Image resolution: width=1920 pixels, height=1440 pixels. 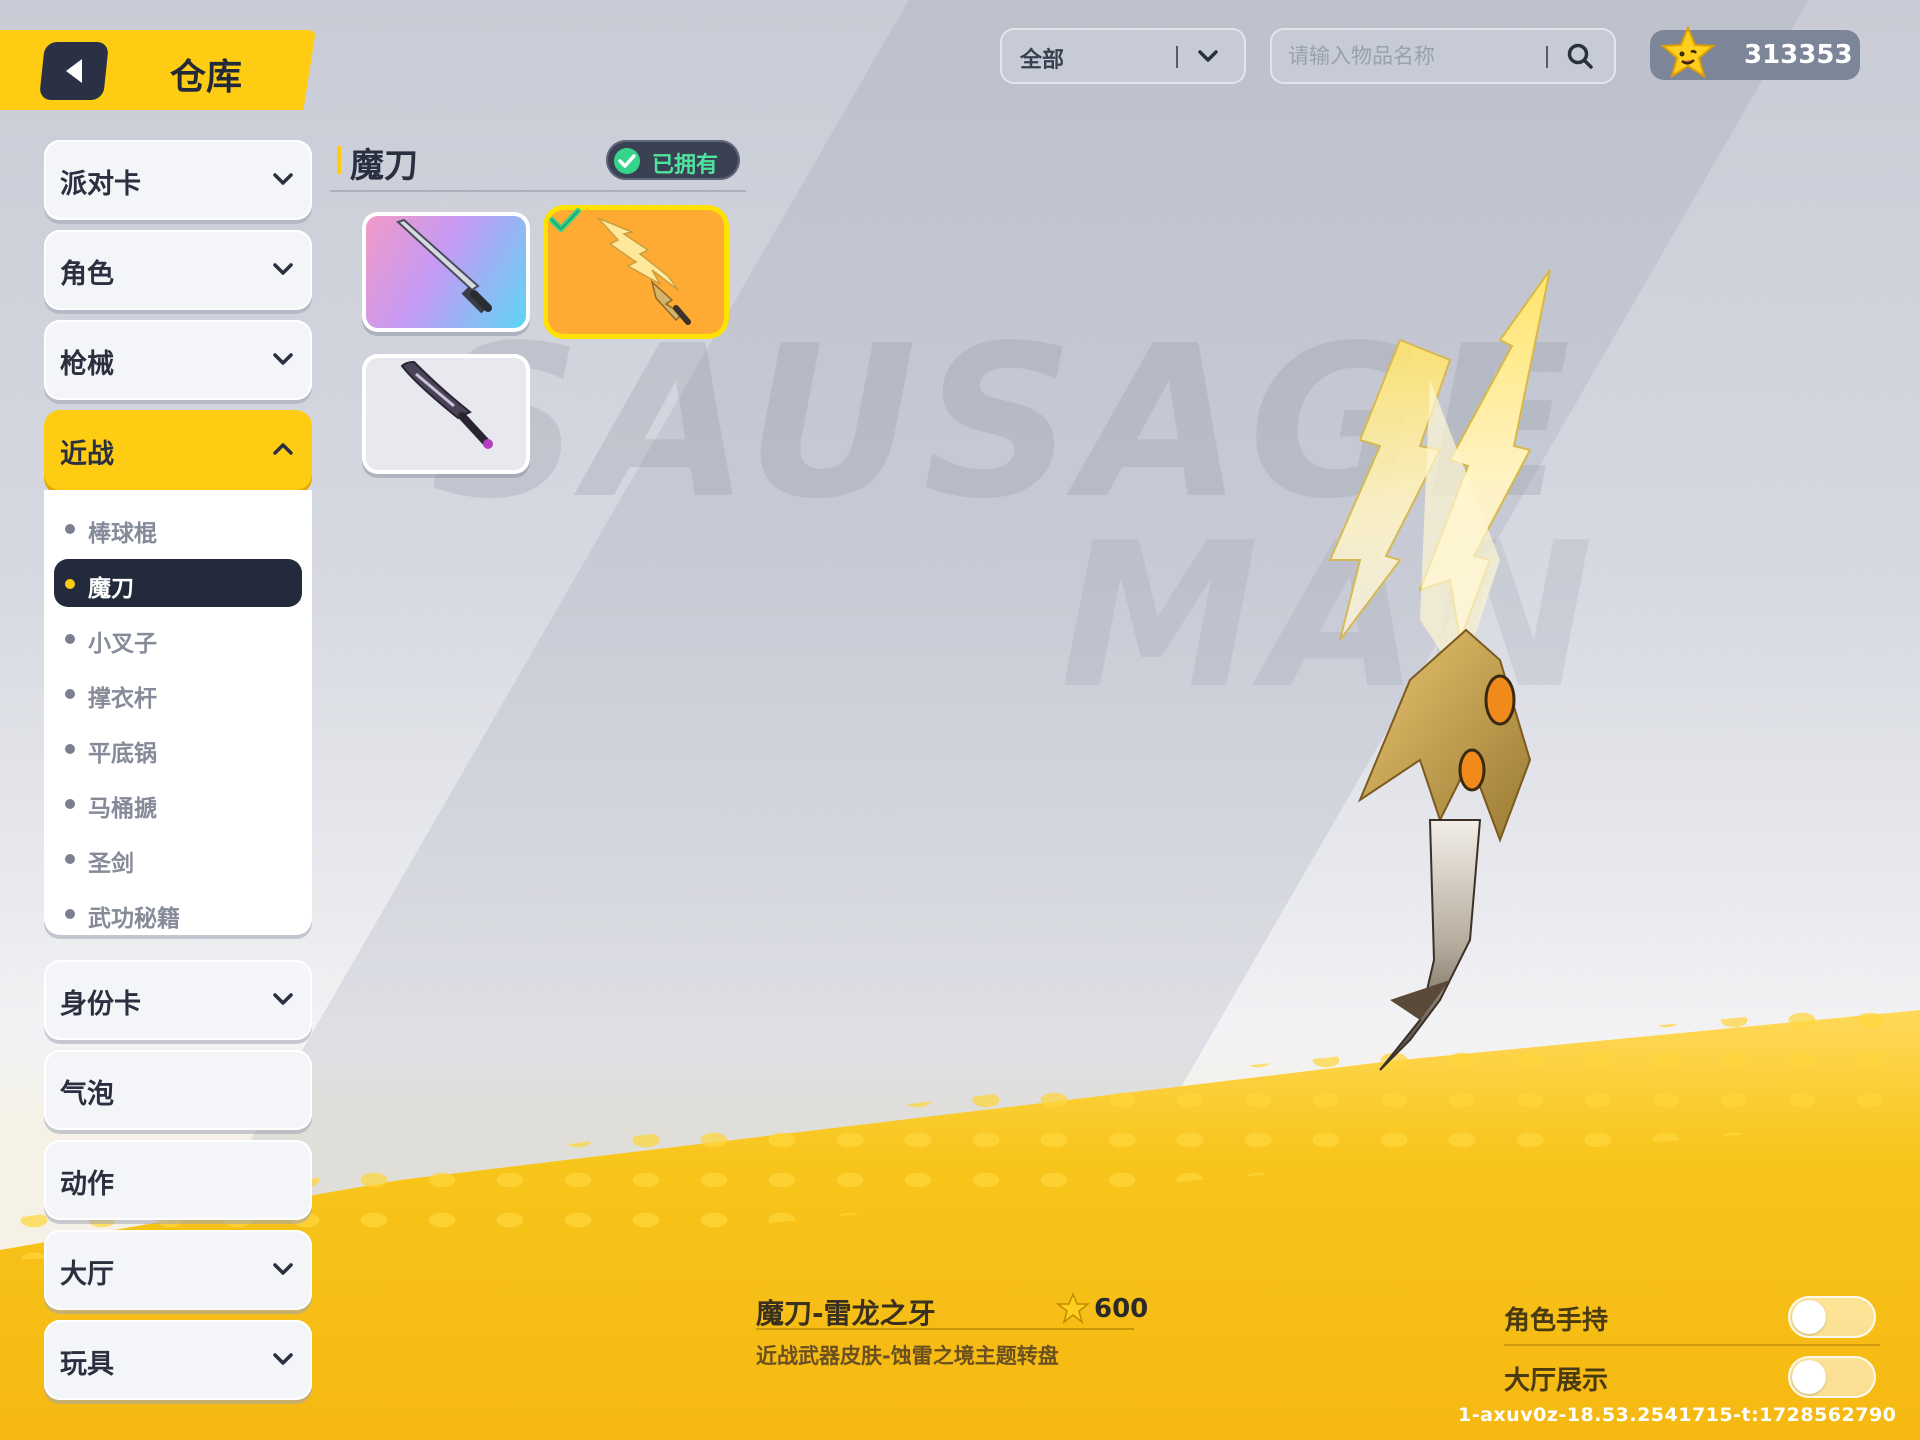 I want to click on category-toy: 玩具, so click(x=178, y=1360).